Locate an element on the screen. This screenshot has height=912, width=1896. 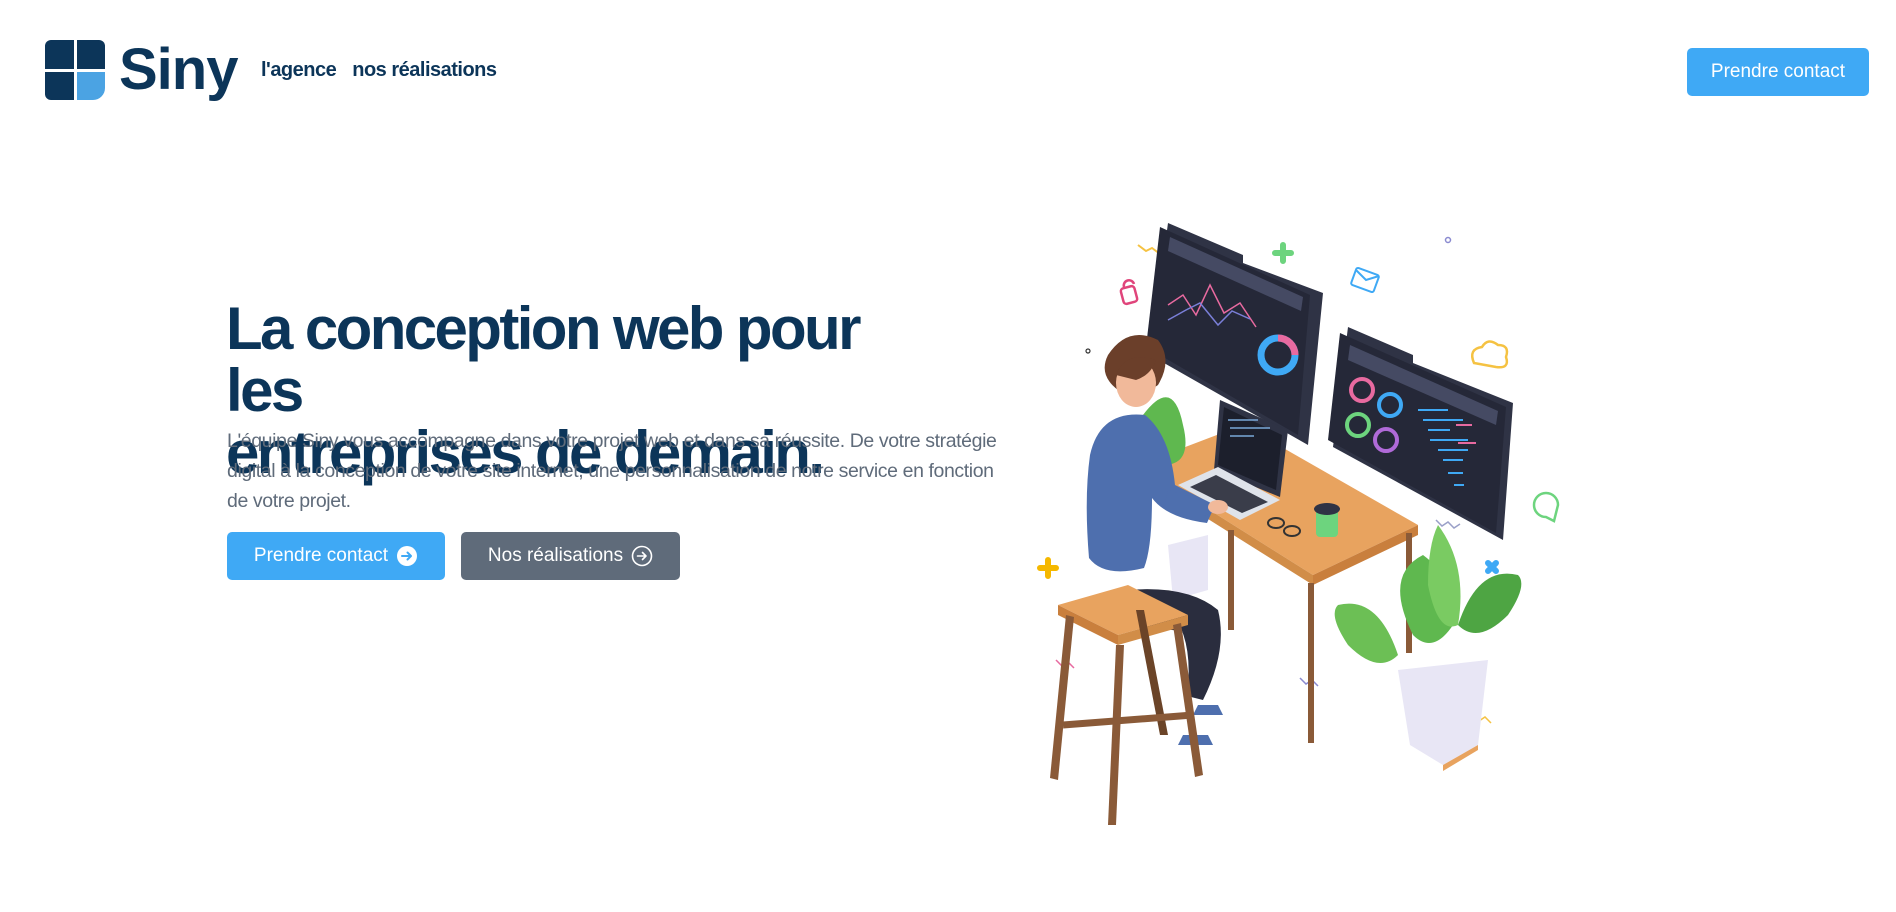
brand-logo: Siny is located at coordinates (141, 70).